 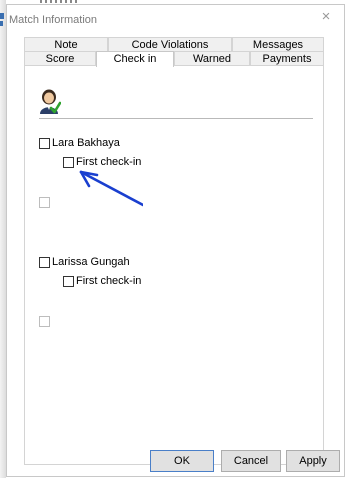 I want to click on first-checkin-label-larissa-gungah: First check-in, so click(x=109, y=281).